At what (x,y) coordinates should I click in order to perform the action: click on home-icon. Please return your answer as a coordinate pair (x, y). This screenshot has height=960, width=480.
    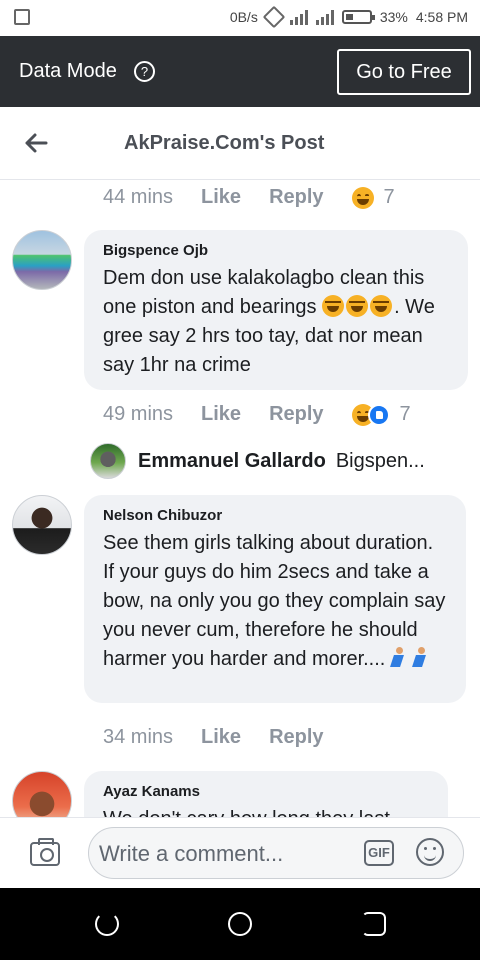
    Looking at the image, I should click on (240, 924).